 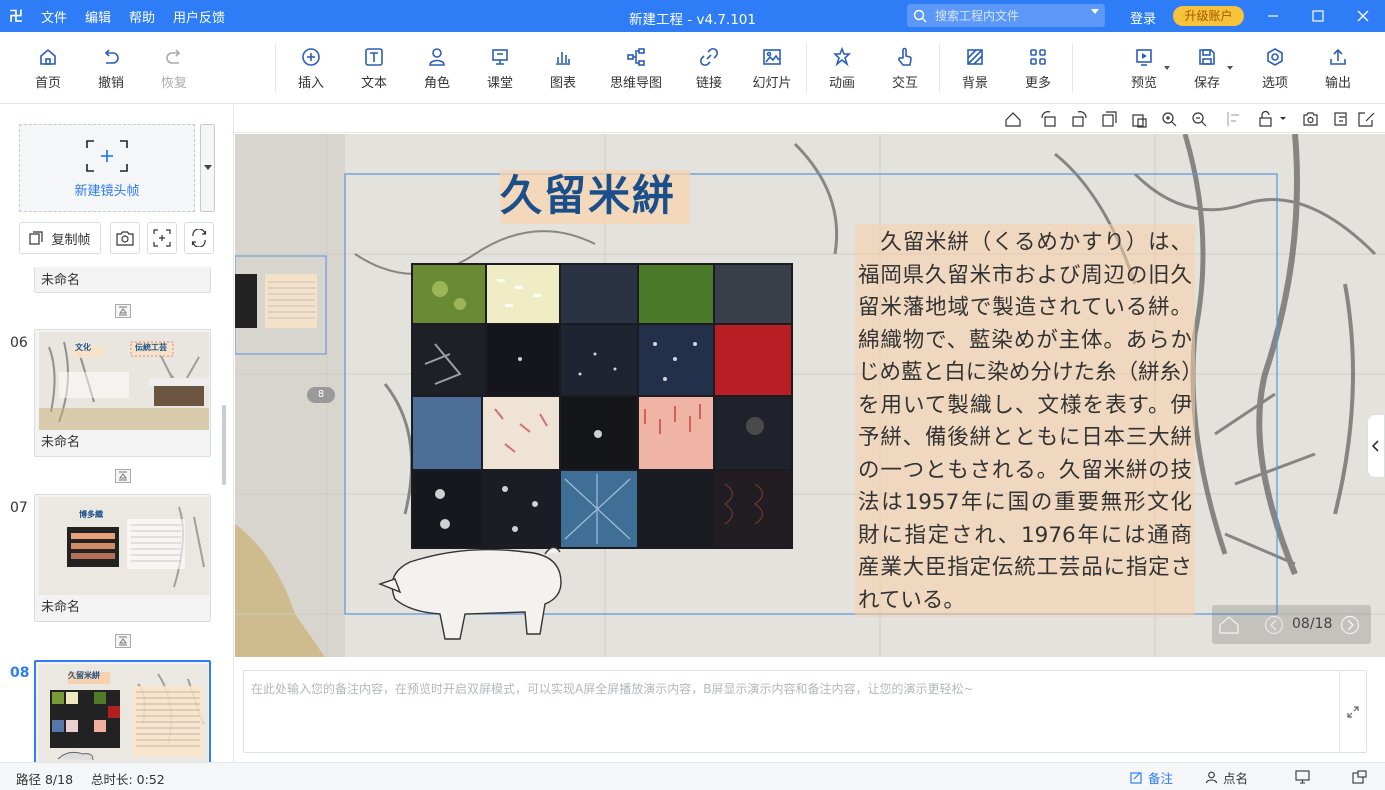 I want to click on slide-number: 07, so click(x=19, y=508).